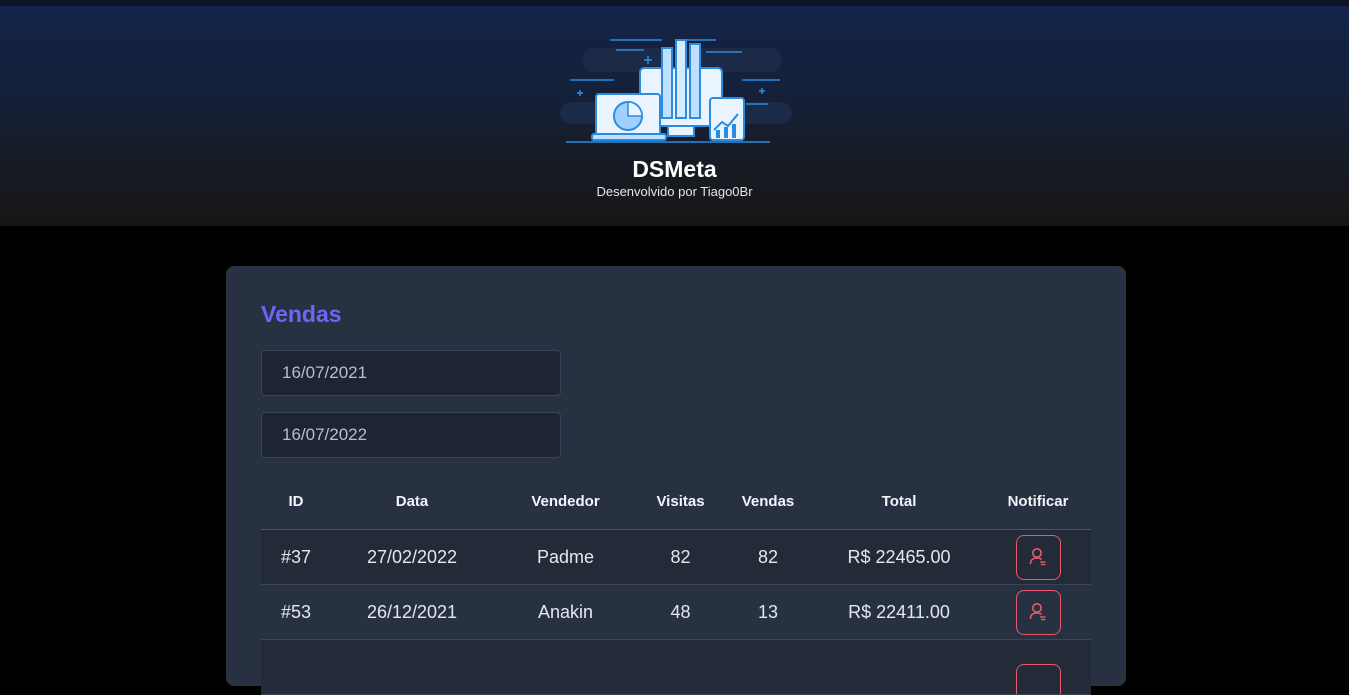  What do you see at coordinates (676, 91) in the screenshot?
I see `analytics-devices-logo-icon` at bounding box center [676, 91].